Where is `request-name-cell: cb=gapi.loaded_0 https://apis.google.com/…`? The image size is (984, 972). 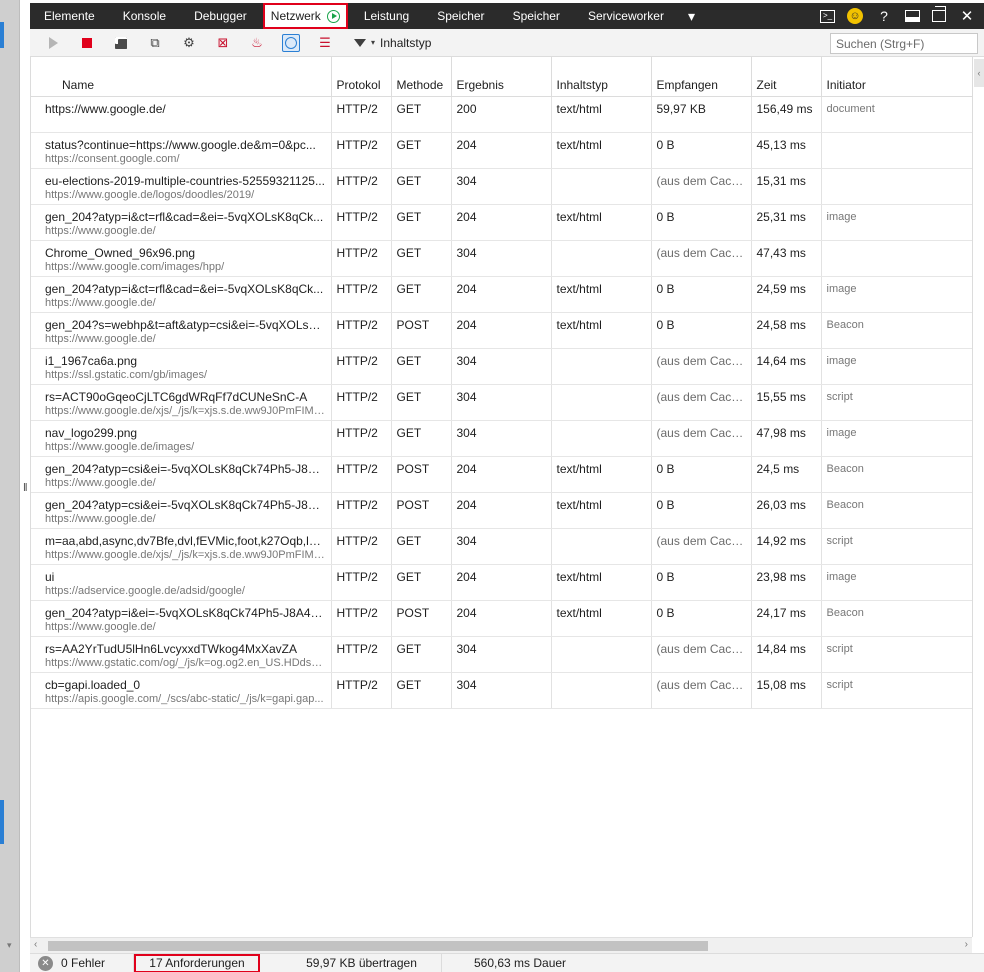 request-name-cell: cb=gapi.loaded_0 https://apis.google.com/… is located at coordinates (181, 690).